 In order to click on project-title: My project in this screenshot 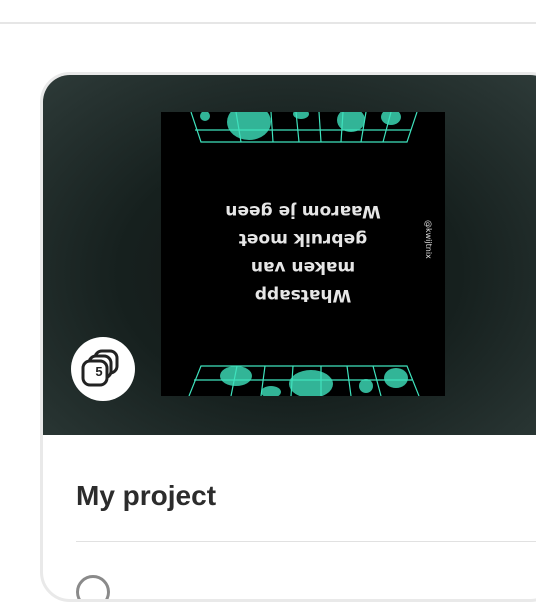, I will do `click(146, 496)`.